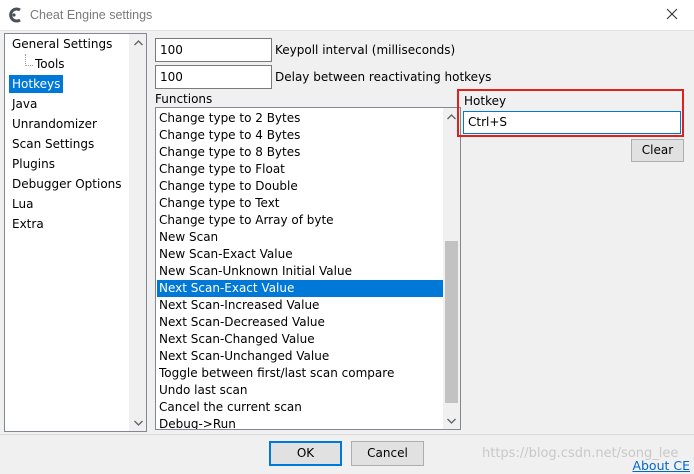 The width and height of the screenshot is (694, 474). I want to click on nav-scrollbar, so click(137, 232).